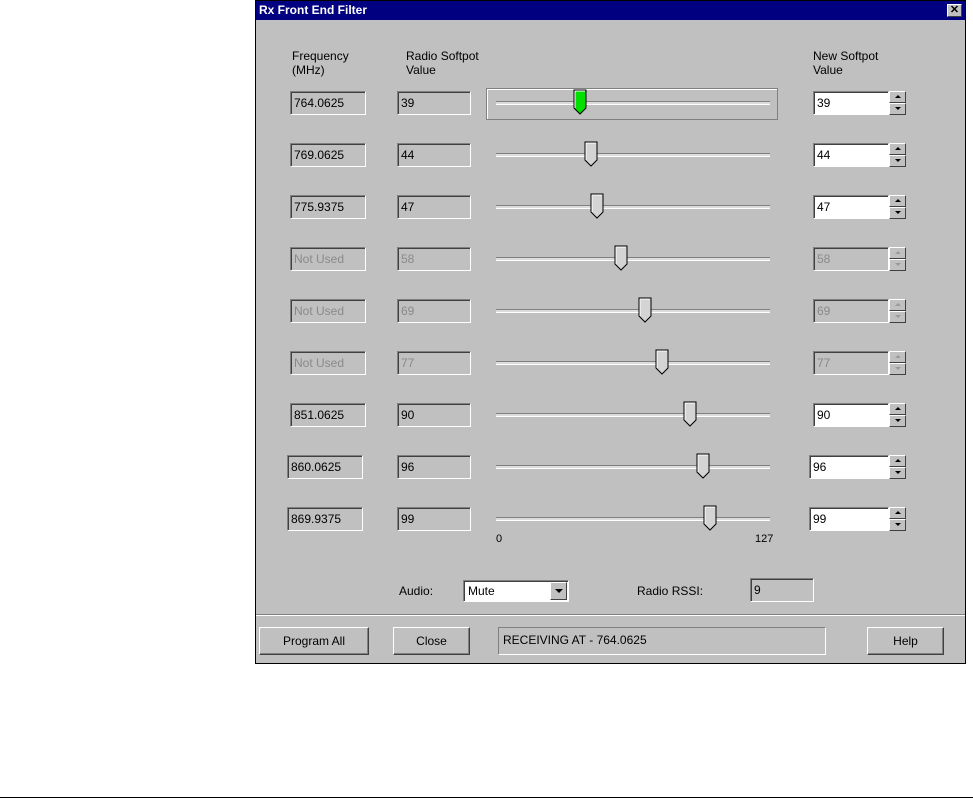  Describe the element at coordinates (851, 103) in the screenshot. I see `new-softpot-value-input: 39` at that location.